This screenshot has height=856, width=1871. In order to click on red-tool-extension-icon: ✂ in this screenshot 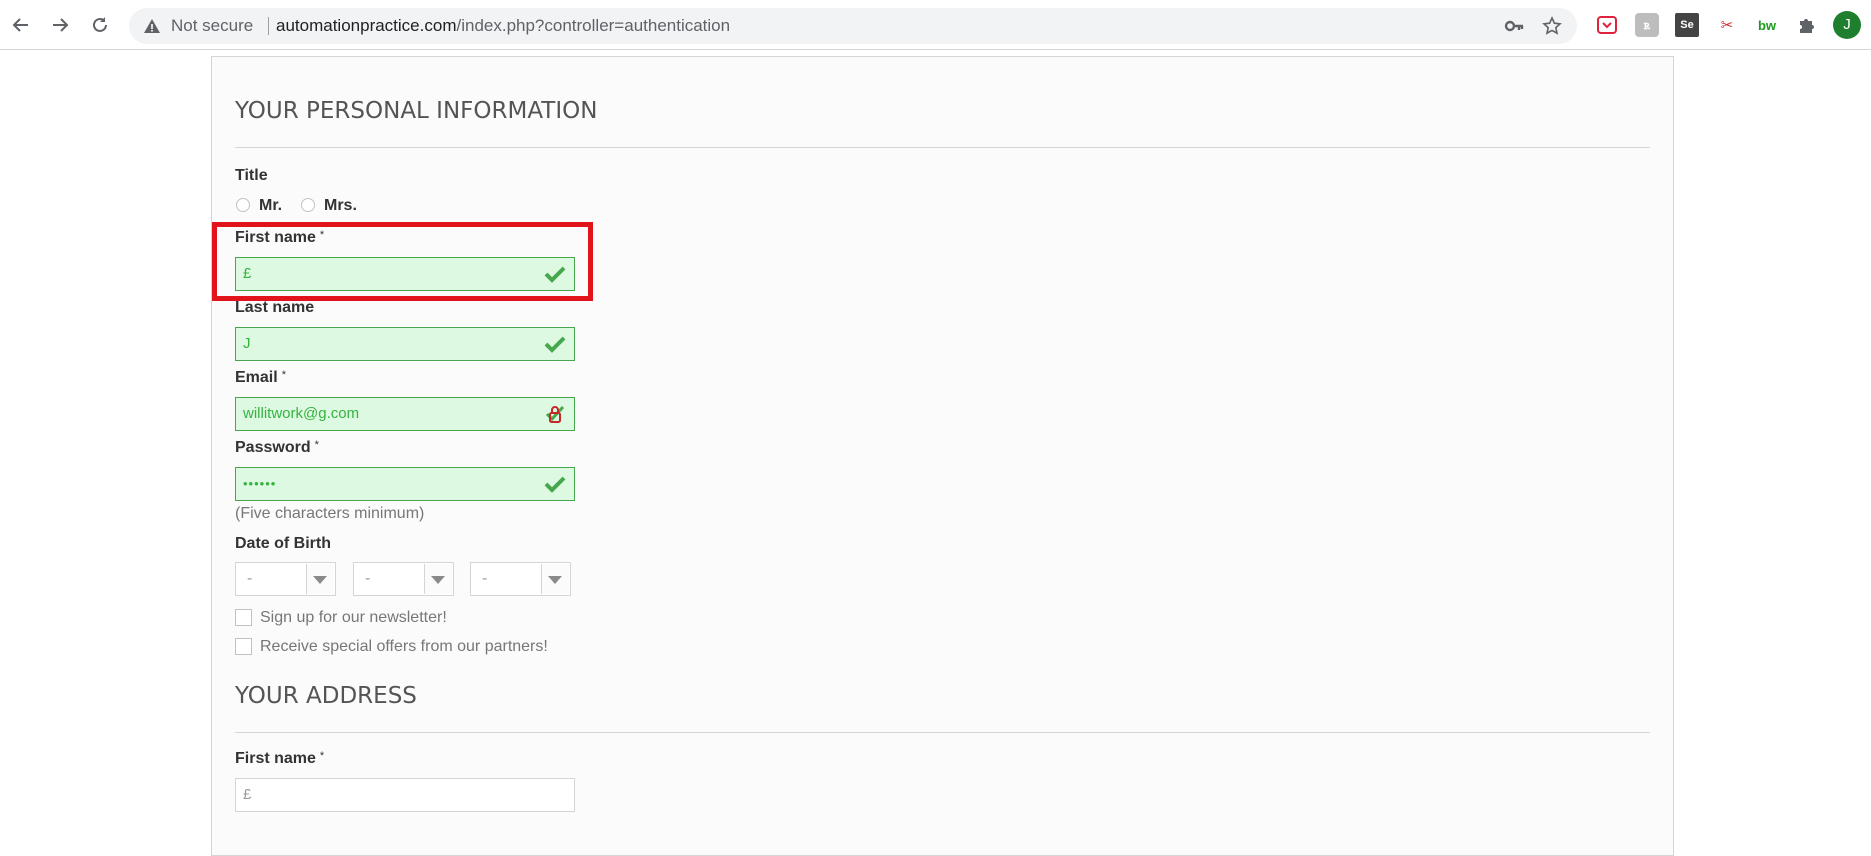, I will do `click(1727, 25)`.